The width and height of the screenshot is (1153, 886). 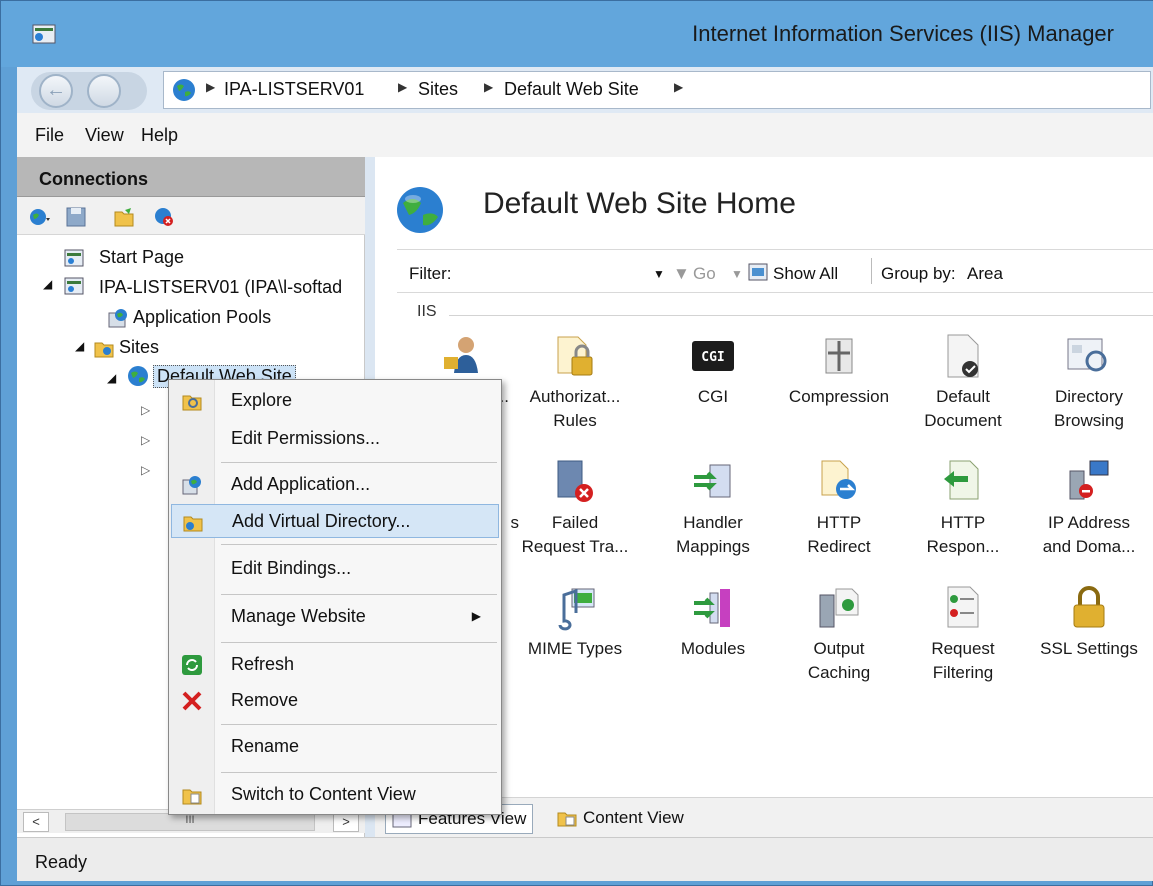 I want to click on filter-bar: Filter: ▼ ▼ Go ▼ Show All Group by: Area, so click(x=775, y=271).